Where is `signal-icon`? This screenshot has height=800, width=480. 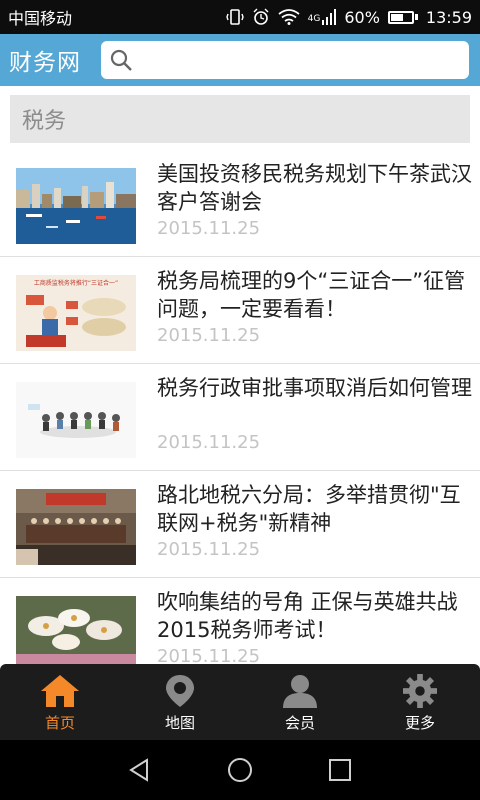
signal-icon is located at coordinates (329, 17).